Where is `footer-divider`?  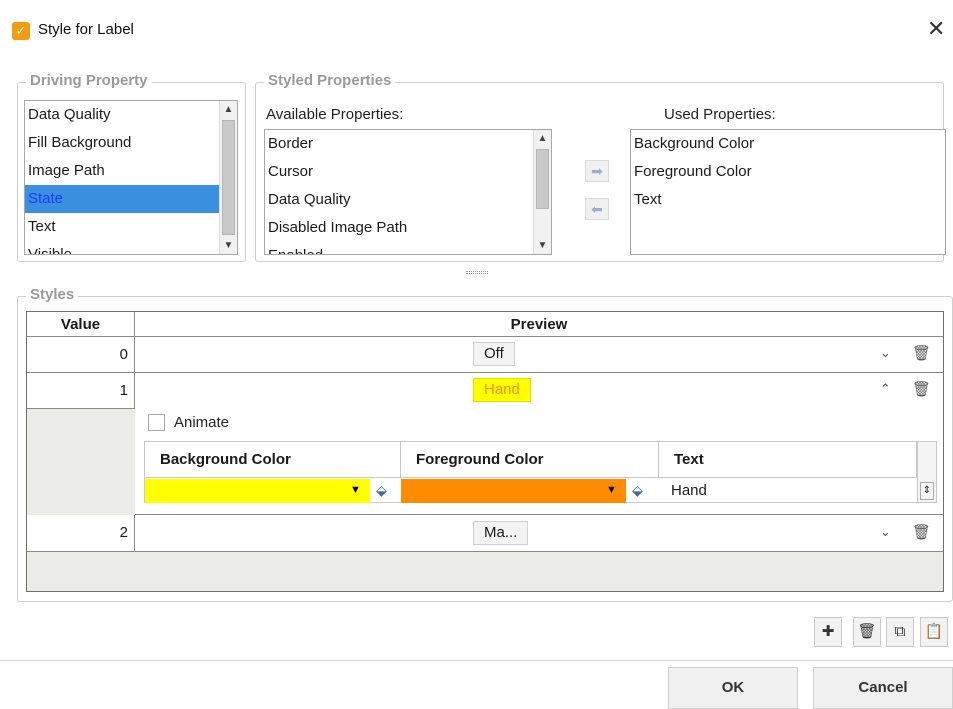 footer-divider is located at coordinates (476, 660).